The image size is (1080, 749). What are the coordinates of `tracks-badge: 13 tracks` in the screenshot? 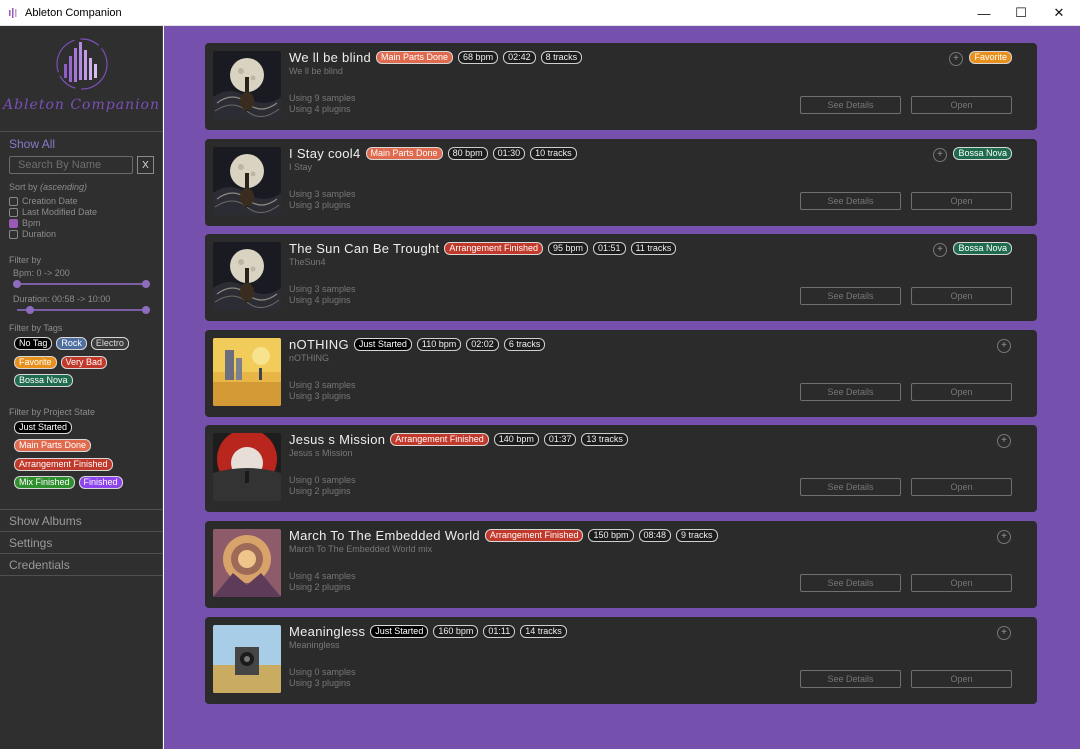 It's located at (604, 440).